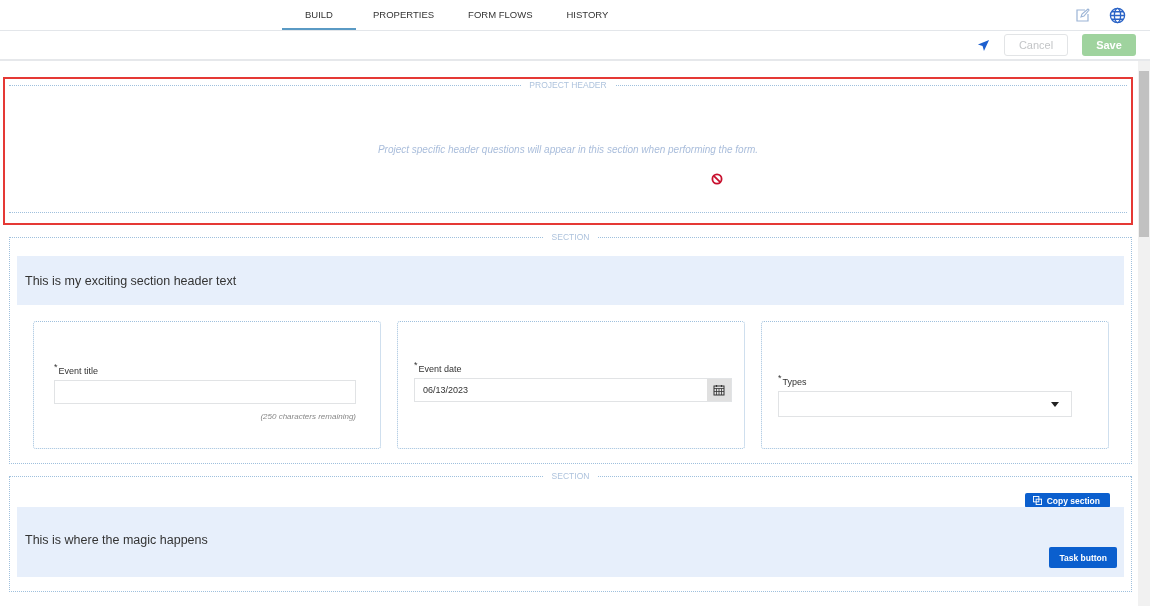  What do you see at coordinates (1083, 557) in the screenshot?
I see `task-button: Task button` at bounding box center [1083, 557].